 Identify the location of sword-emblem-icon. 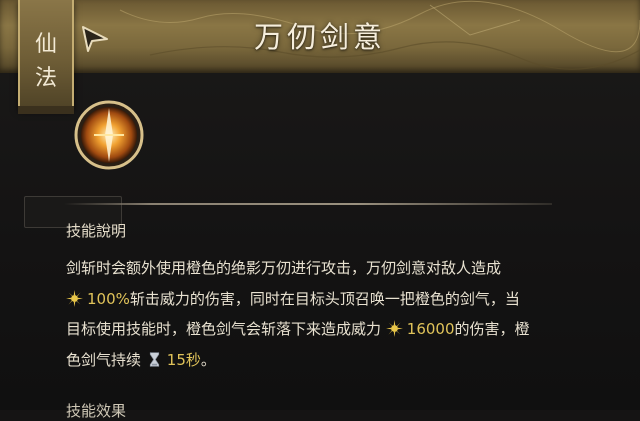
(109, 135).